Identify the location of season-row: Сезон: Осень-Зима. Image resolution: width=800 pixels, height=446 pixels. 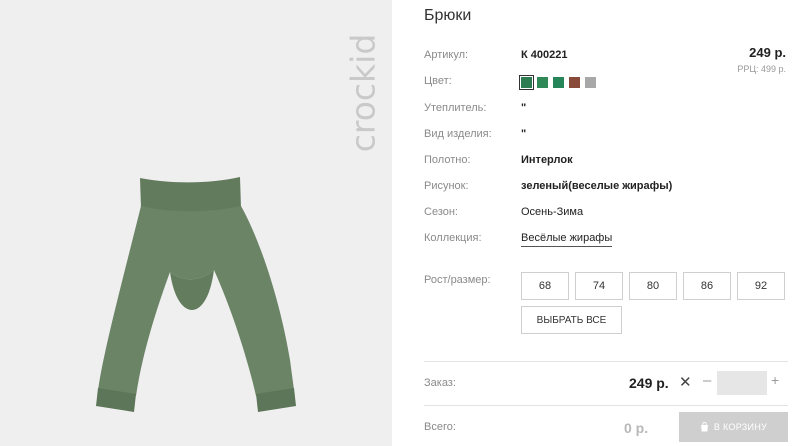
(612, 214).